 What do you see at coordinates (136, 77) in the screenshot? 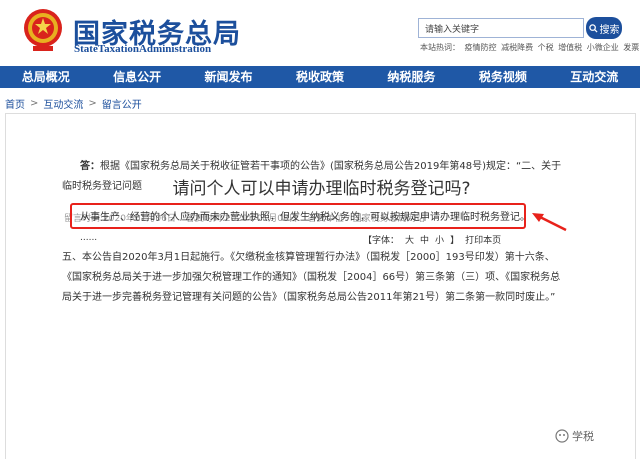
I see `nav-item-info-disclosure: 信息公开` at bounding box center [136, 77].